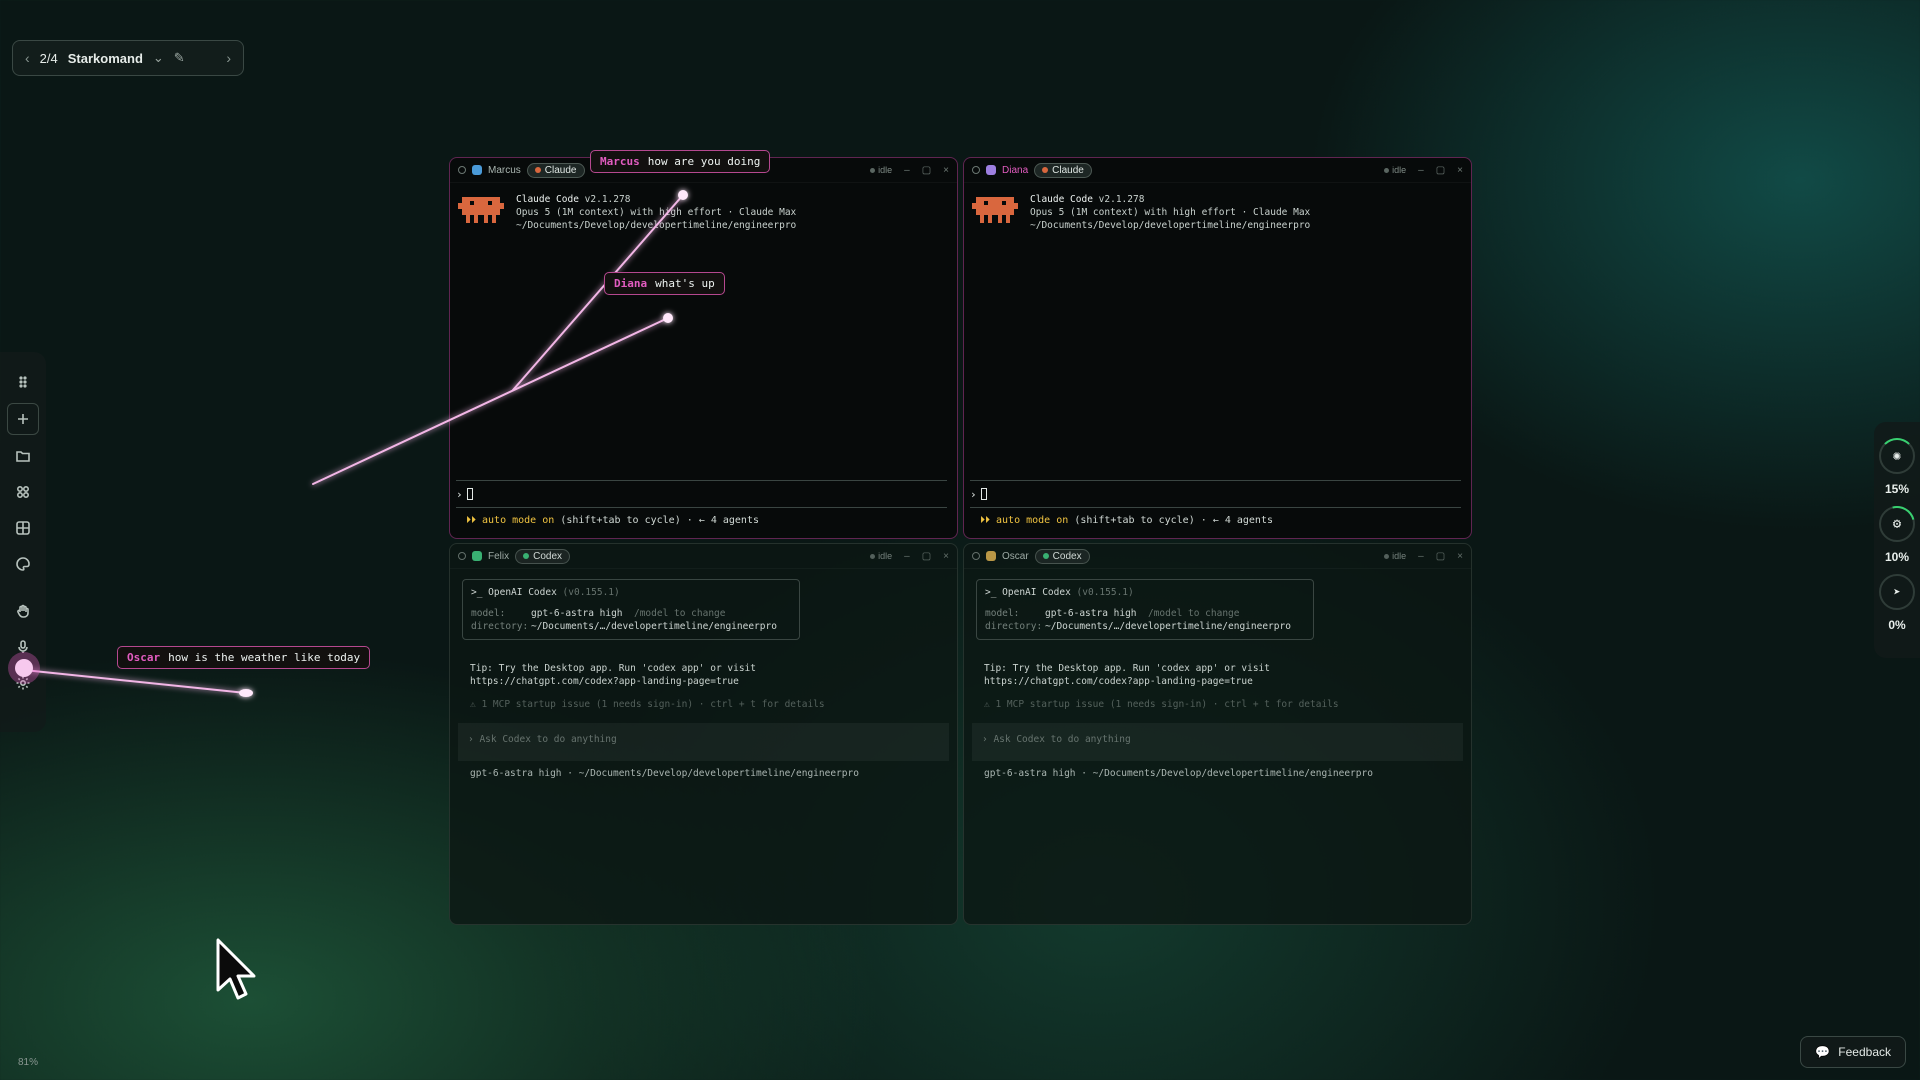  What do you see at coordinates (514, 592) in the screenshot?
I see `codex-title: >_ OpenAI Codex` at bounding box center [514, 592].